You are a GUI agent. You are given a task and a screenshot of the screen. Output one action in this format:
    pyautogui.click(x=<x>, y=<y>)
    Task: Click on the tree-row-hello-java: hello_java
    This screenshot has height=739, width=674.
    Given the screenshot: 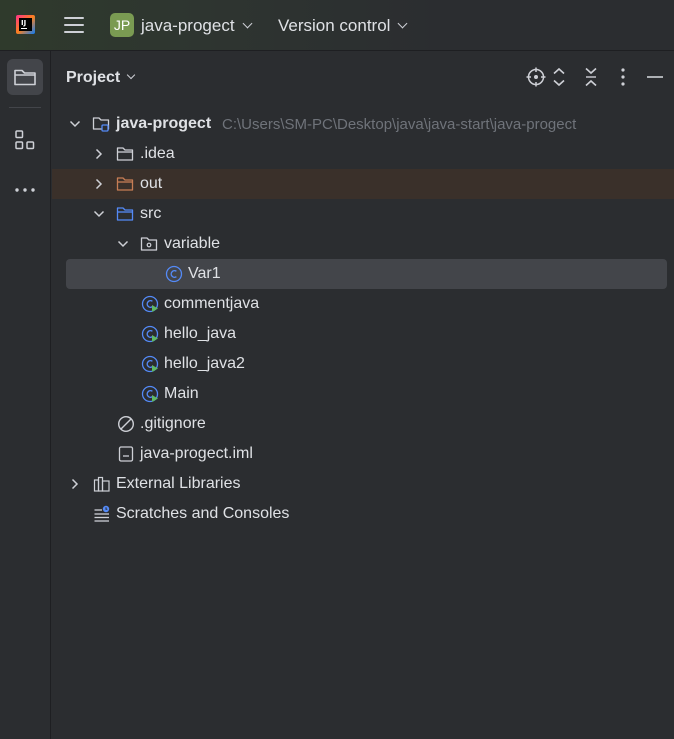 What is the action you would take?
    pyautogui.click(x=363, y=334)
    